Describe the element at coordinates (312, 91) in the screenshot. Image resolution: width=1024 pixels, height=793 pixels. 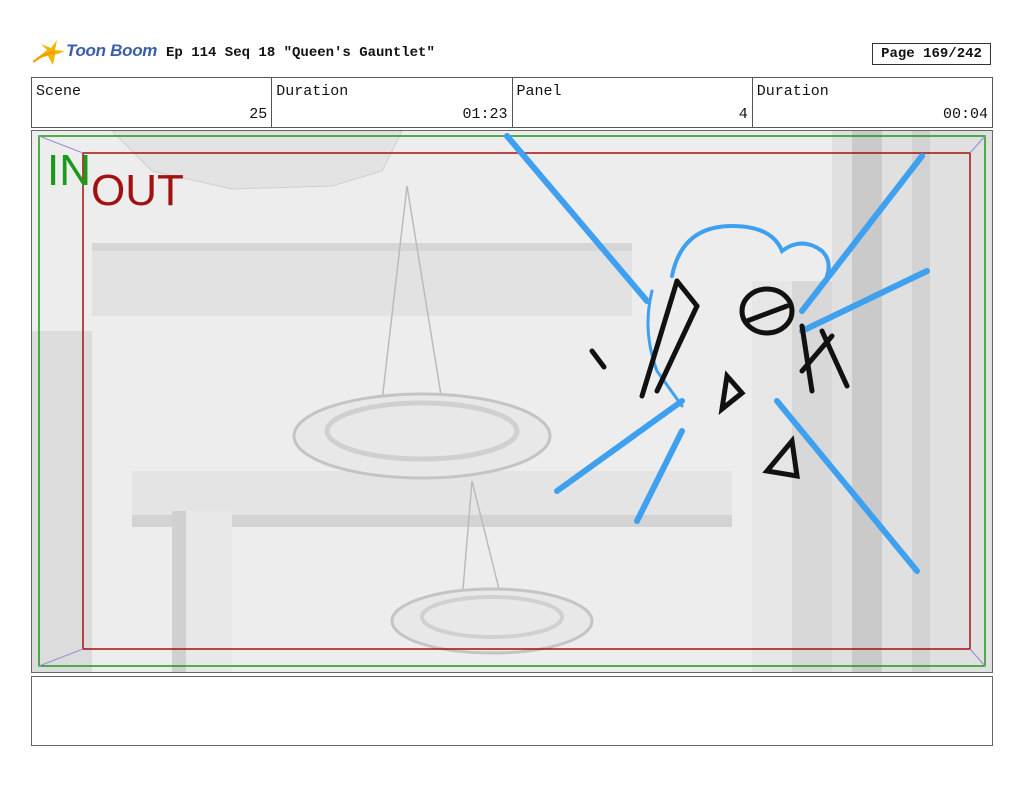
I see `scene-duration-label: Duration` at that location.